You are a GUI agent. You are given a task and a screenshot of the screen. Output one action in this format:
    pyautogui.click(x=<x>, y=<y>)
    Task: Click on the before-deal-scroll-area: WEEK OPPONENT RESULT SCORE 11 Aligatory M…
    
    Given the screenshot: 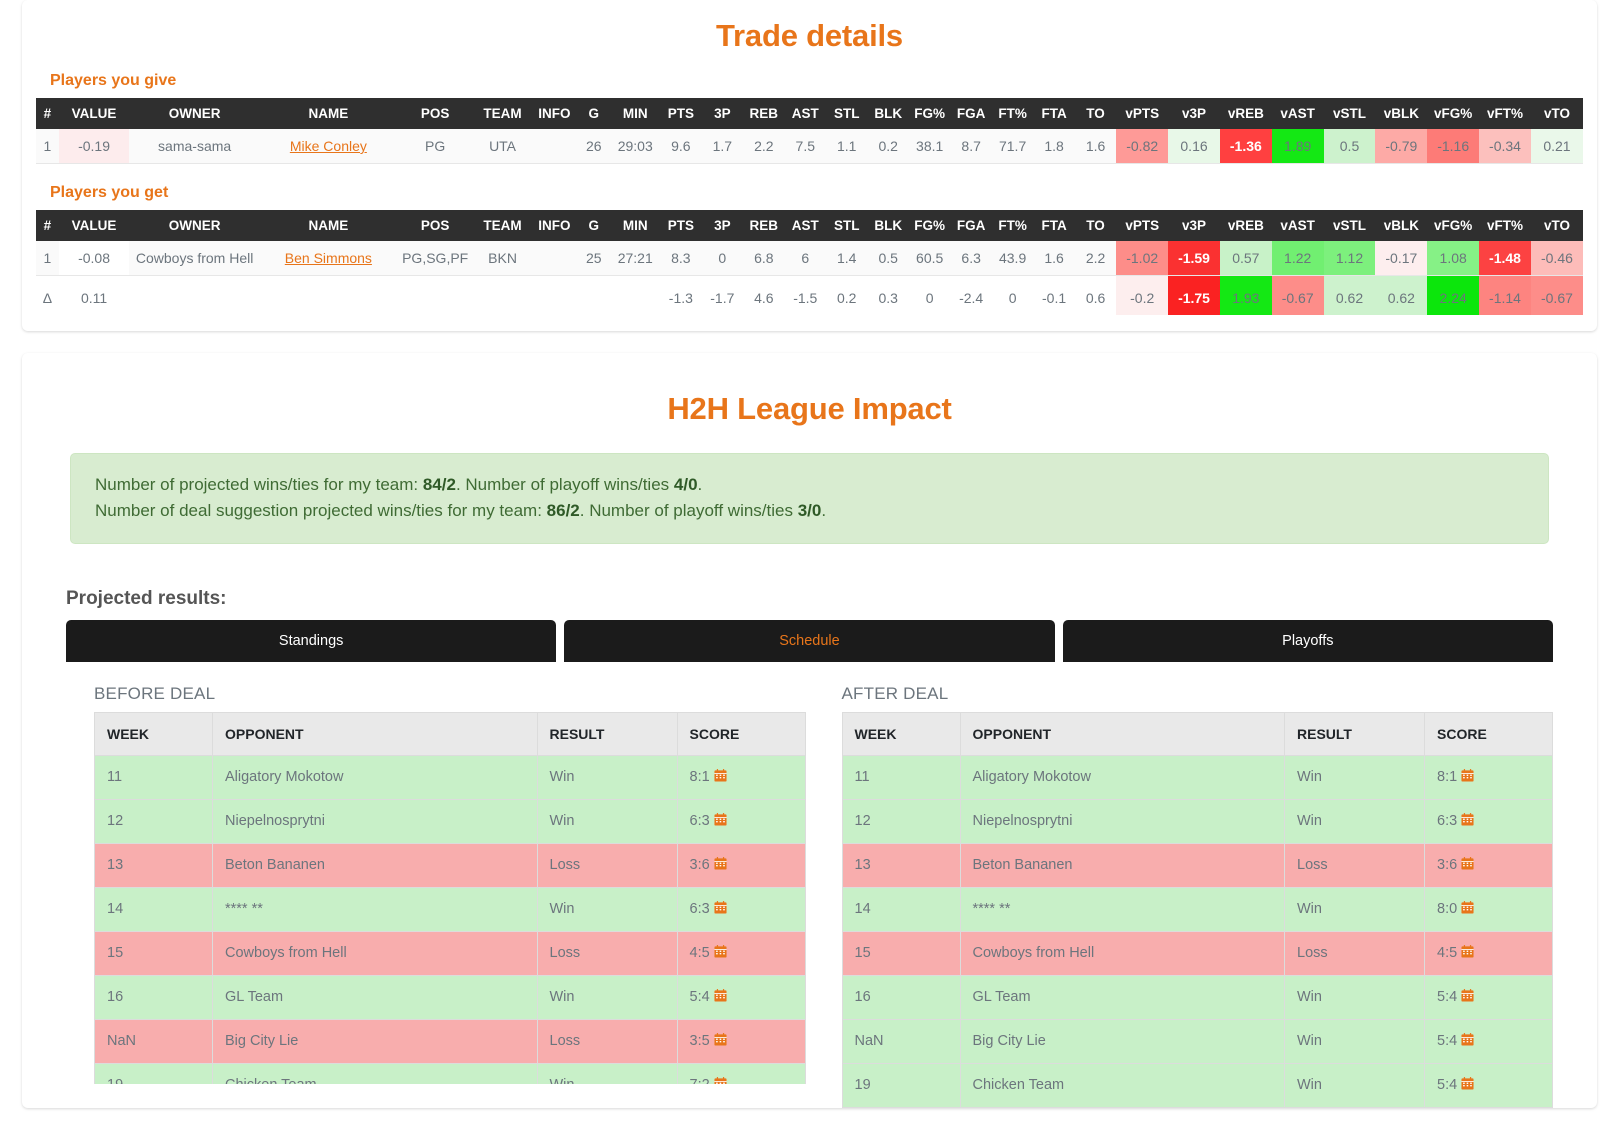 What is the action you would take?
    pyautogui.click(x=450, y=897)
    